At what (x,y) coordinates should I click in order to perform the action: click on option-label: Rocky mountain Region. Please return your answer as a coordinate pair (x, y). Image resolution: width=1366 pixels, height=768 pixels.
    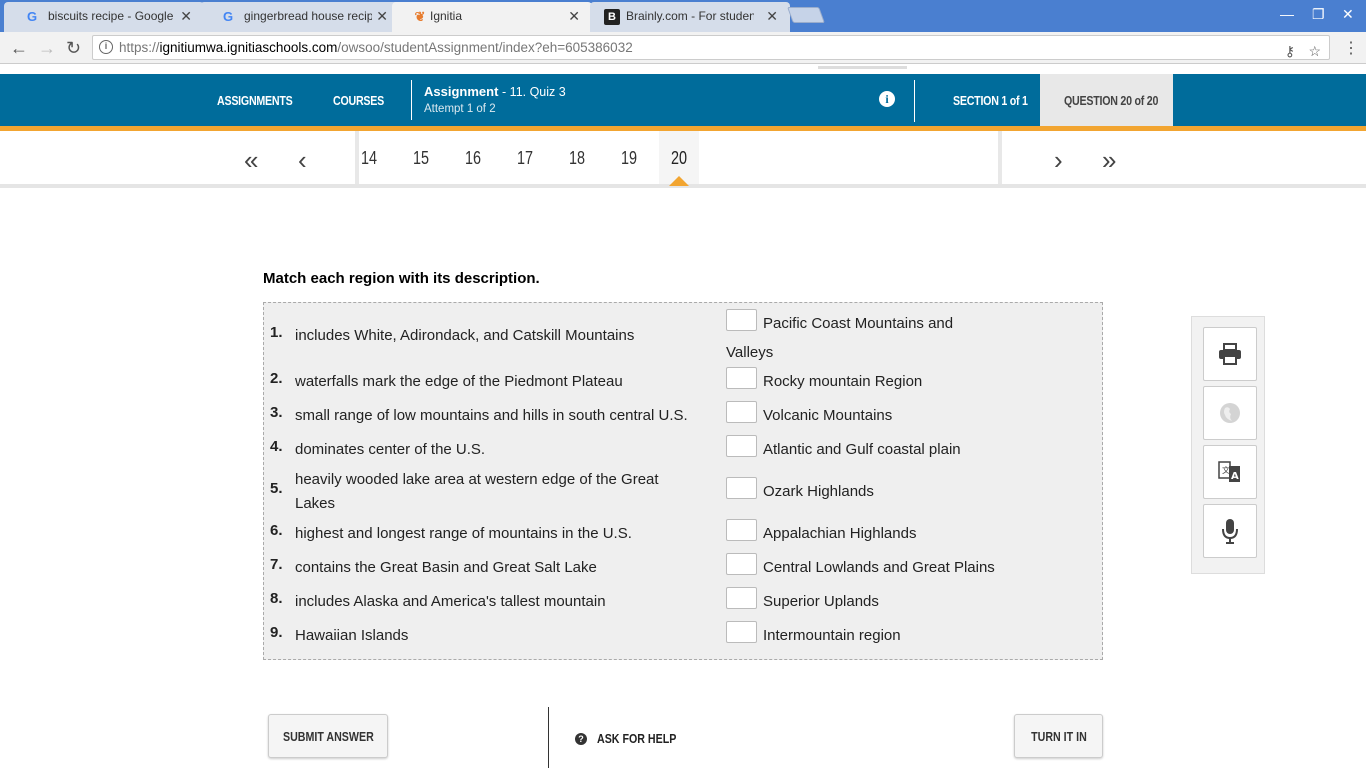
    Looking at the image, I should click on (843, 381).